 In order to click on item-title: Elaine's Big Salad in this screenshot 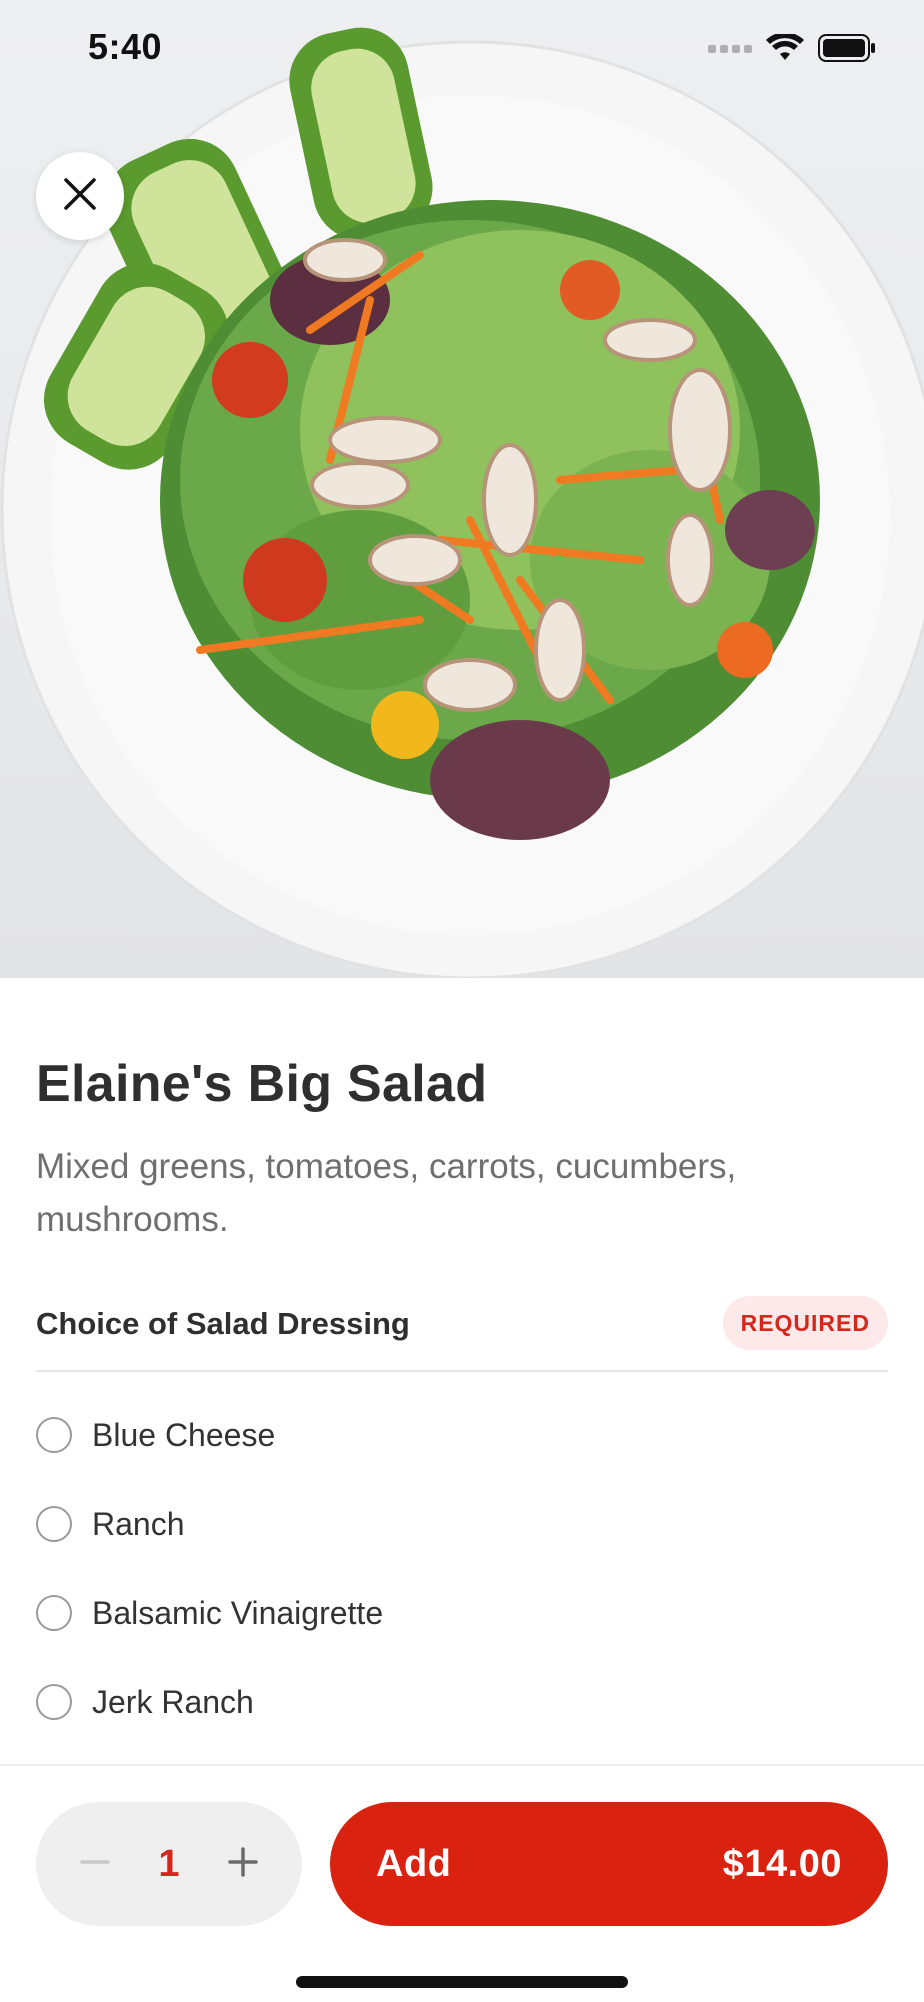, I will do `click(262, 1084)`.